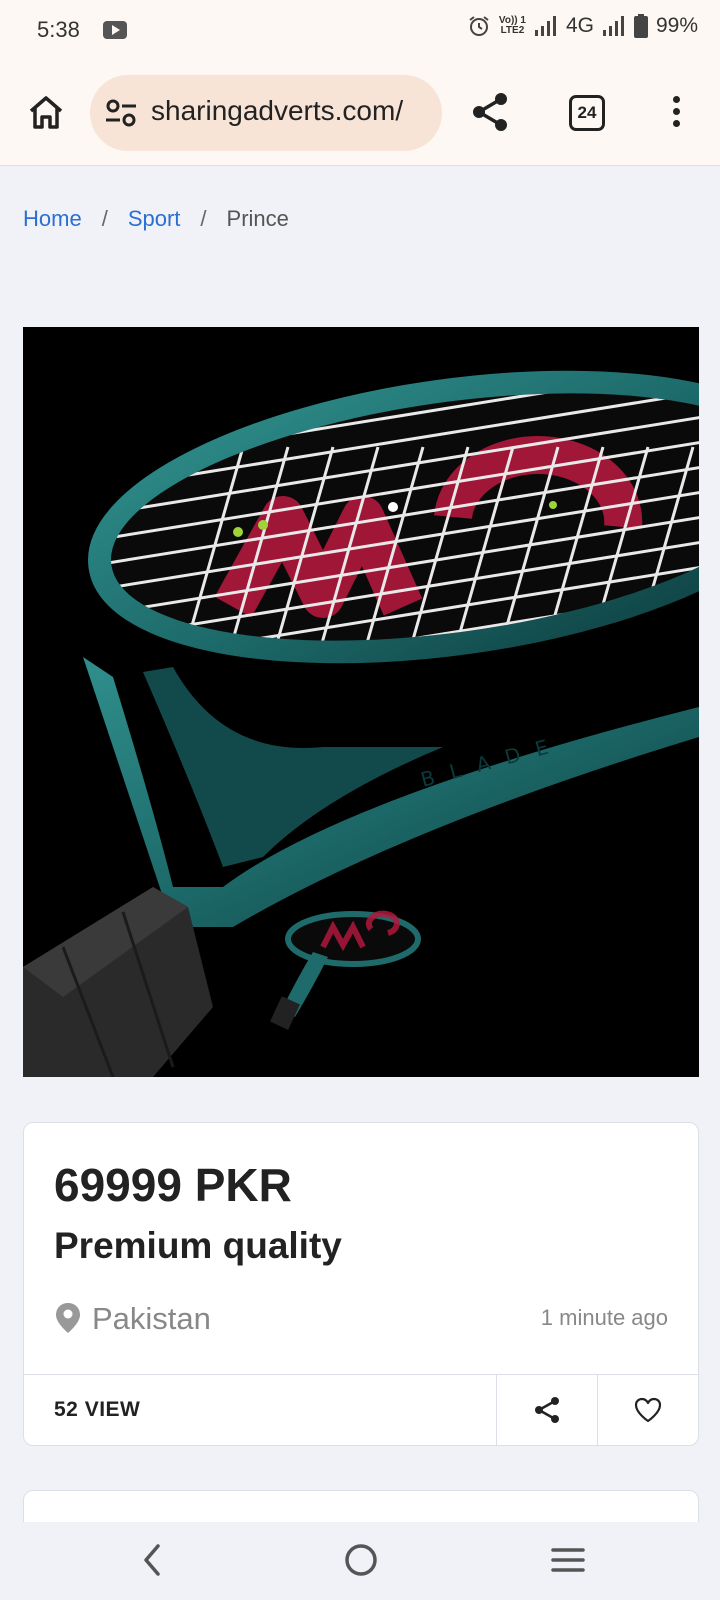 The image size is (720, 1600). Describe the element at coordinates (640, 26) in the screenshot. I see `battery-icon` at that location.